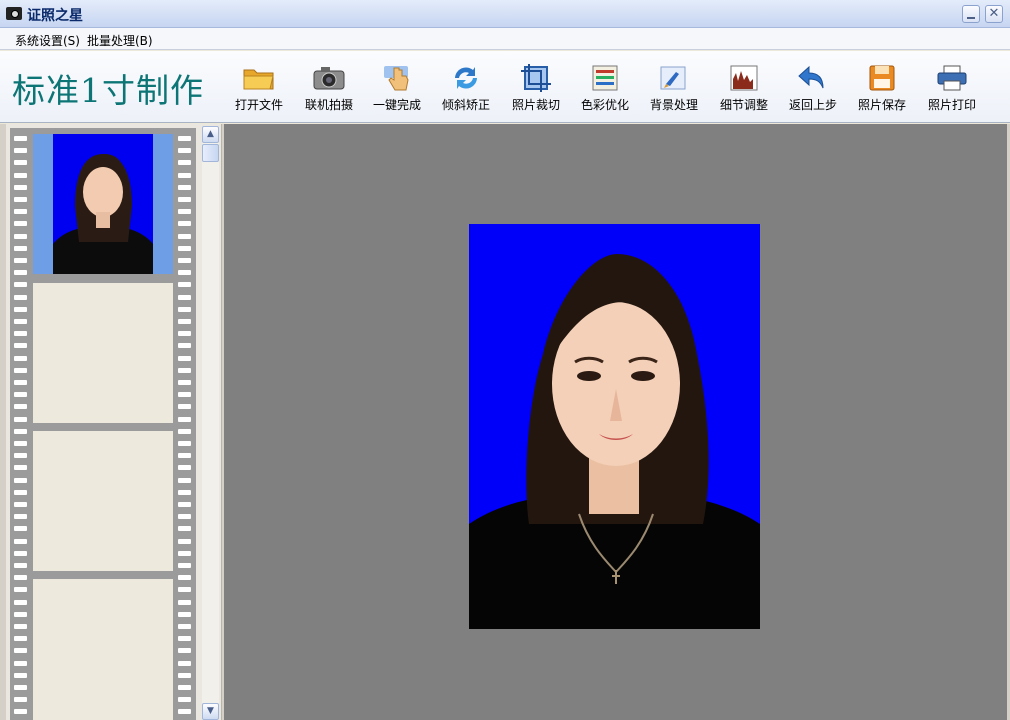 The height and width of the screenshot is (720, 1010). What do you see at coordinates (120, 40) in the screenshot?
I see `menu-batch-processing: 批量处理(B)` at bounding box center [120, 40].